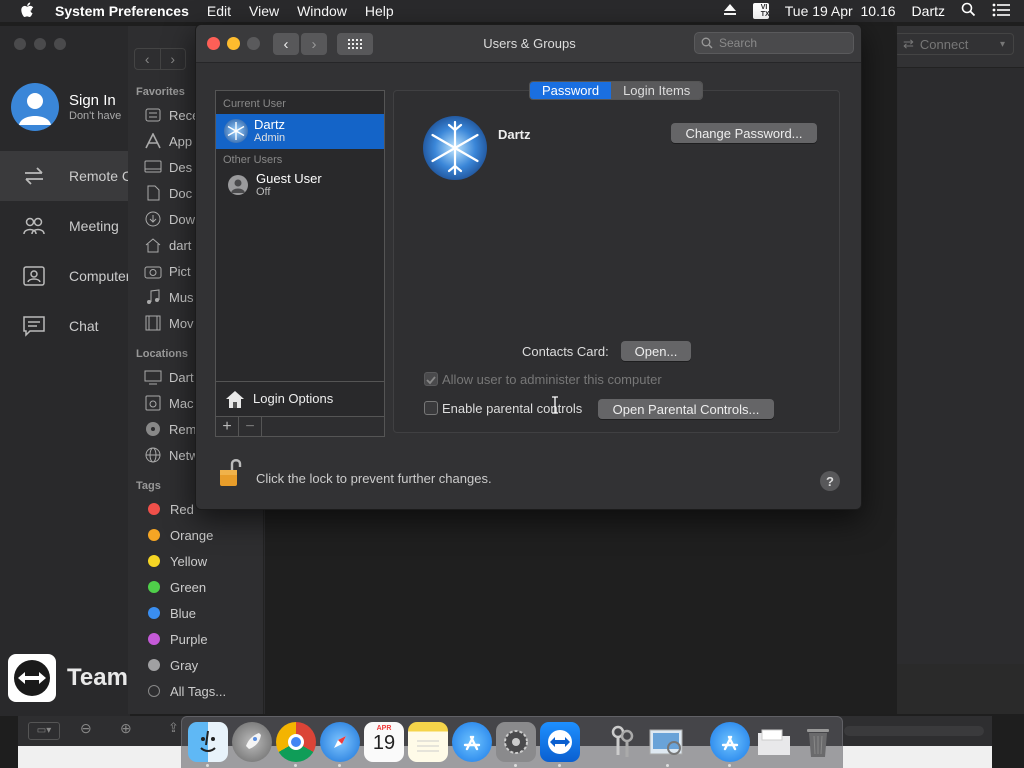  What do you see at coordinates (300, 398) in the screenshot?
I see `login-options-item: Login Options` at bounding box center [300, 398].